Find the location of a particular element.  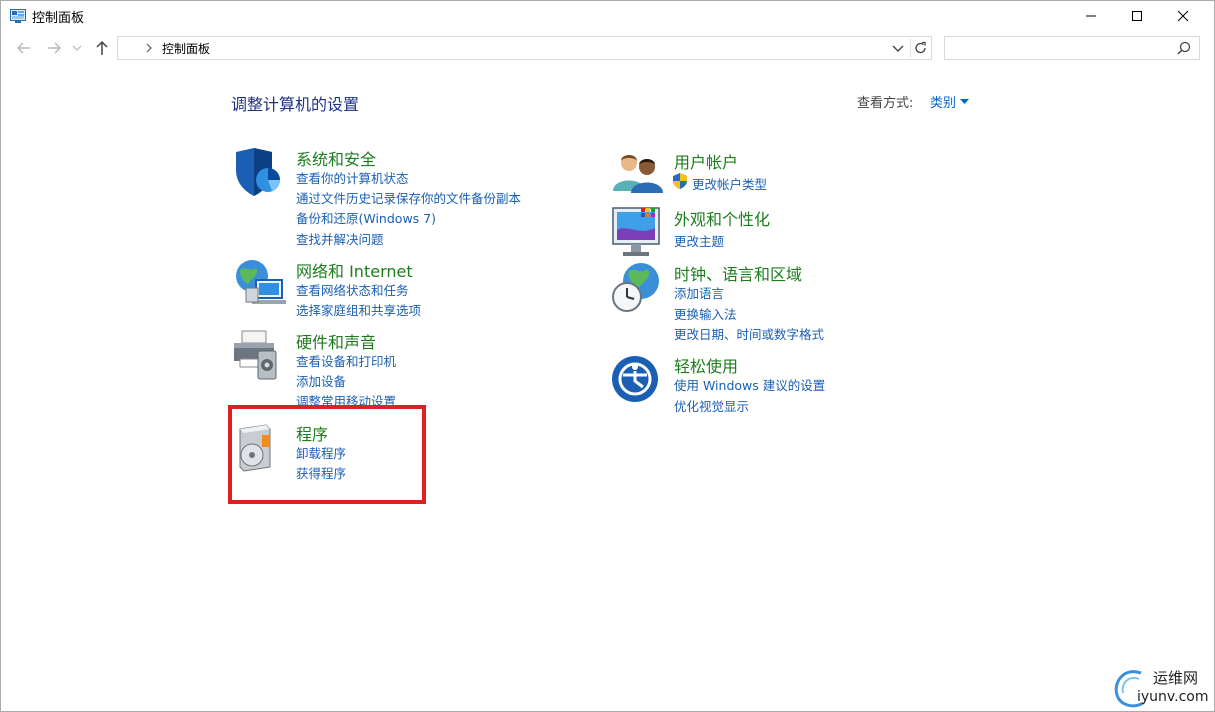

printer-icon is located at coordinates (259, 356).